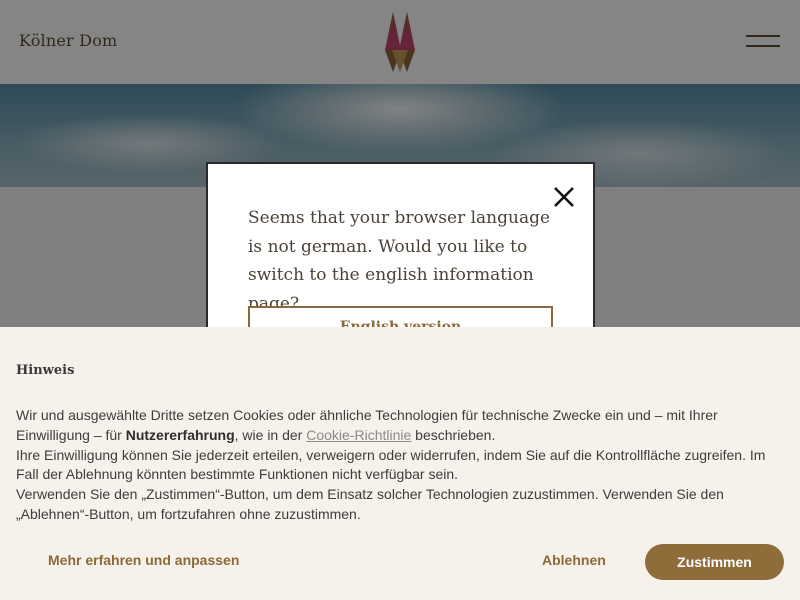  I want to click on accept-button: Zustimmen, so click(714, 562).